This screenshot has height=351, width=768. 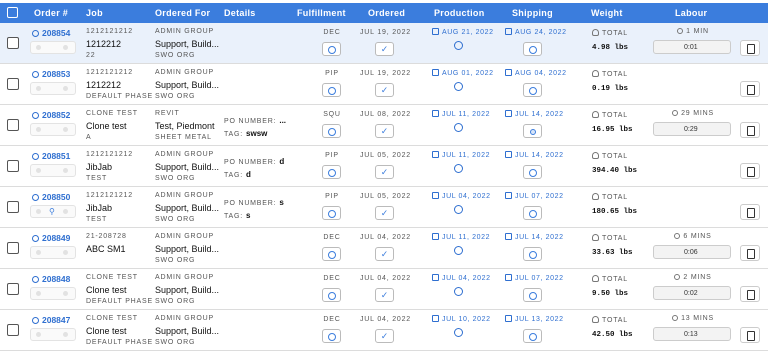 I want to click on labour-time-input: 0:01, so click(x=692, y=47).